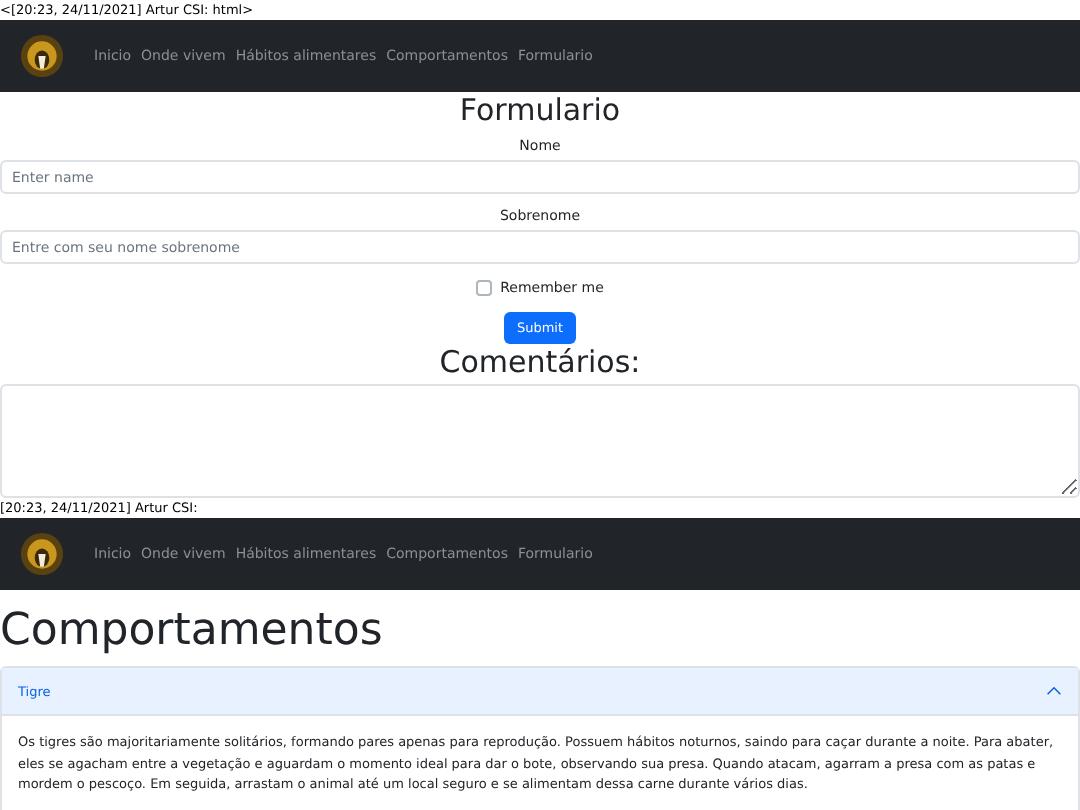  Describe the element at coordinates (540, 362) in the screenshot. I see `comments-title: Comentários:` at that location.